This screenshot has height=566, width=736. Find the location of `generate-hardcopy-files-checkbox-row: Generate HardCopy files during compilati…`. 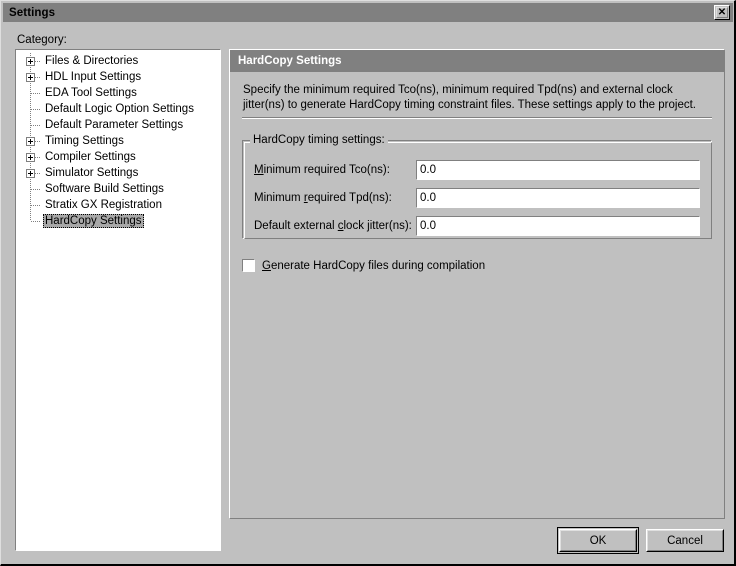

generate-hardcopy-files-checkbox-row: Generate HardCopy files during compilati… is located at coordinates (363, 265).